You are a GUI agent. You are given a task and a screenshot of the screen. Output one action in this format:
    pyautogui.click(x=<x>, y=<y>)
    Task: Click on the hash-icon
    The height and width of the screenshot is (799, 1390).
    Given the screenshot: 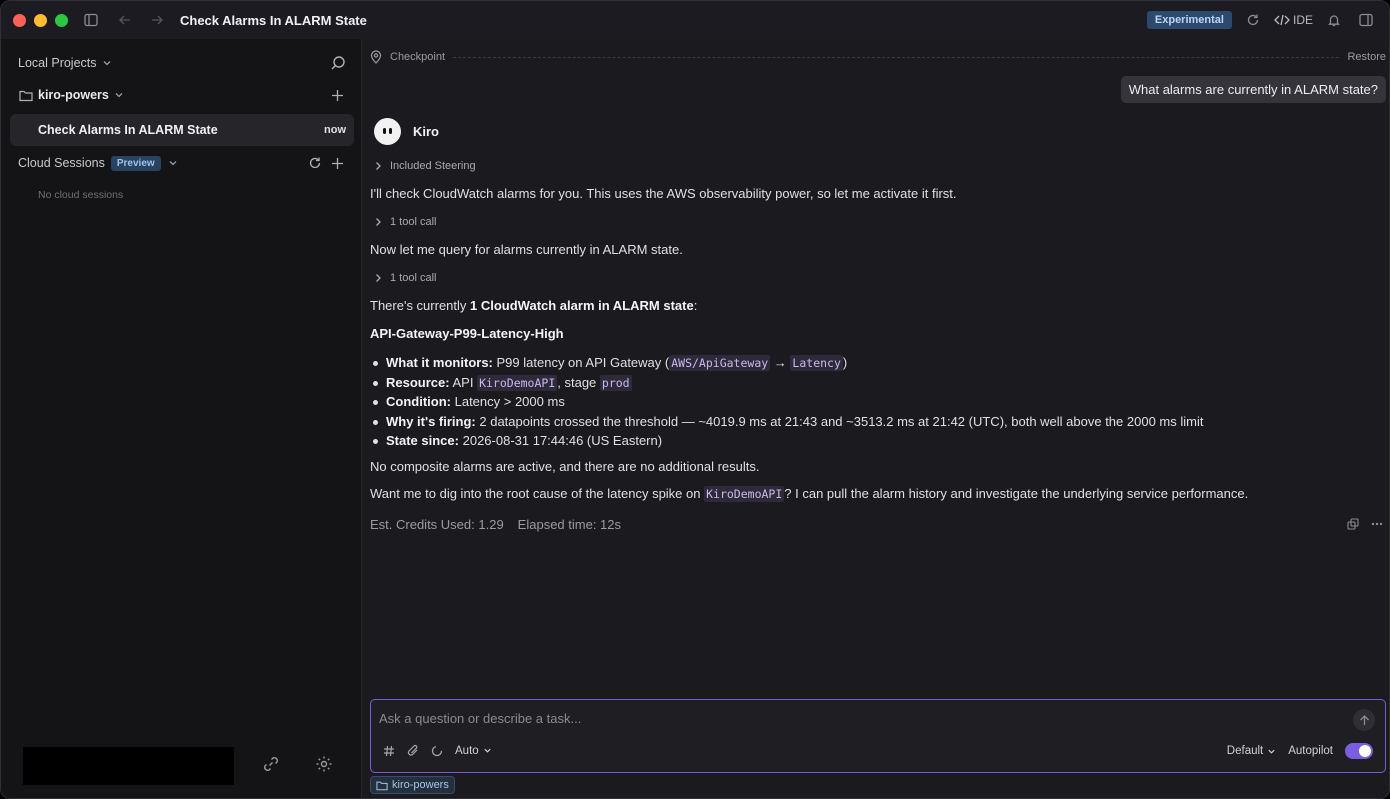 What is the action you would take?
    pyautogui.click(x=389, y=751)
    